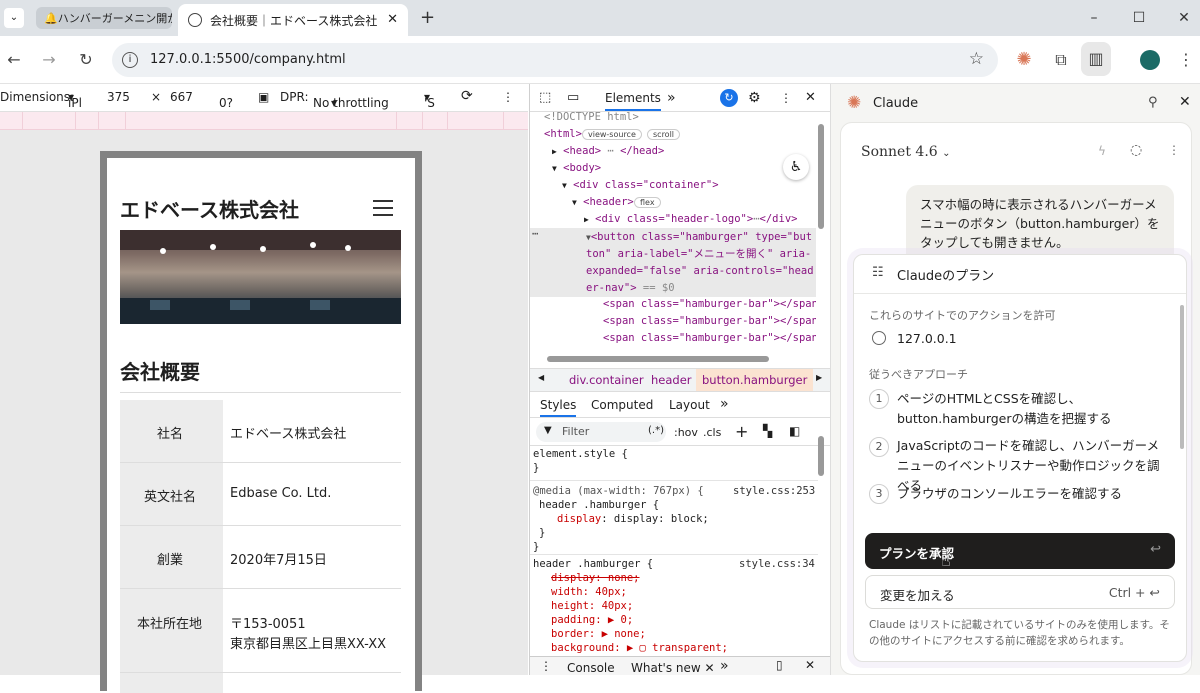 This screenshot has width=1200, height=693. What do you see at coordinates (906, 152) in the screenshot?
I see `model-selector: Sonnet 4.6 ⌄` at bounding box center [906, 152].